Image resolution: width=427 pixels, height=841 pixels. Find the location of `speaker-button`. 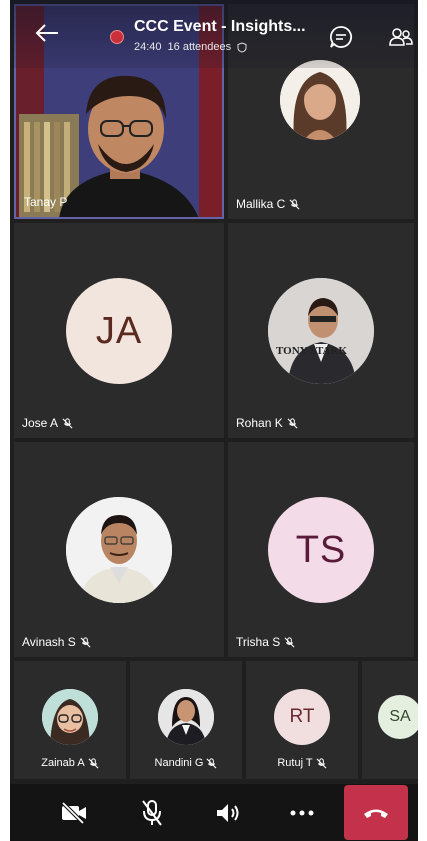

speaker-button is located at coordinates (228, 812).